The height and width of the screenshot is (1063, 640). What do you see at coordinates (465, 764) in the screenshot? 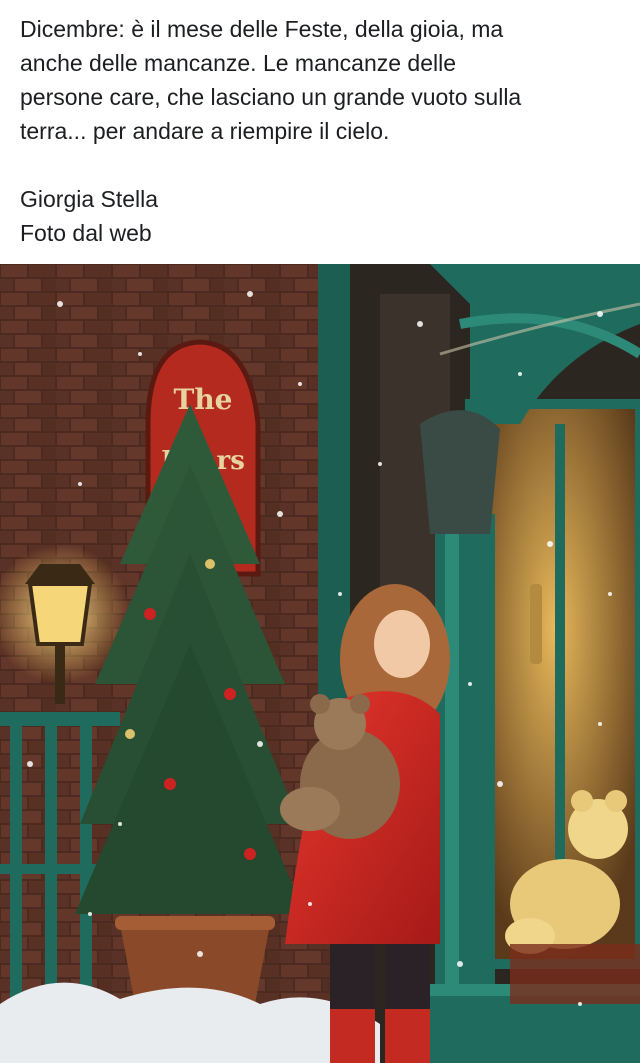
I see `porch-pillar` at bounding box center [465, 764].